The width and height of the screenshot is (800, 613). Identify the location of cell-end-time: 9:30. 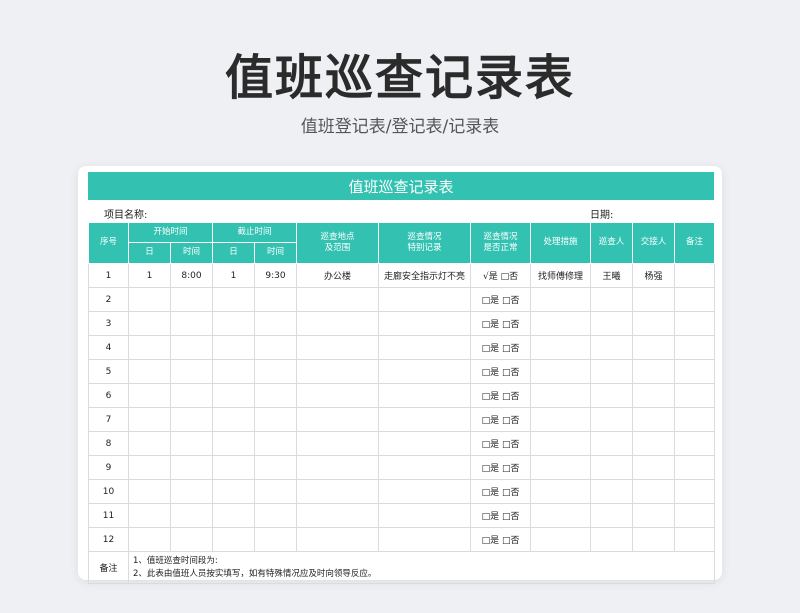
(276, 275).